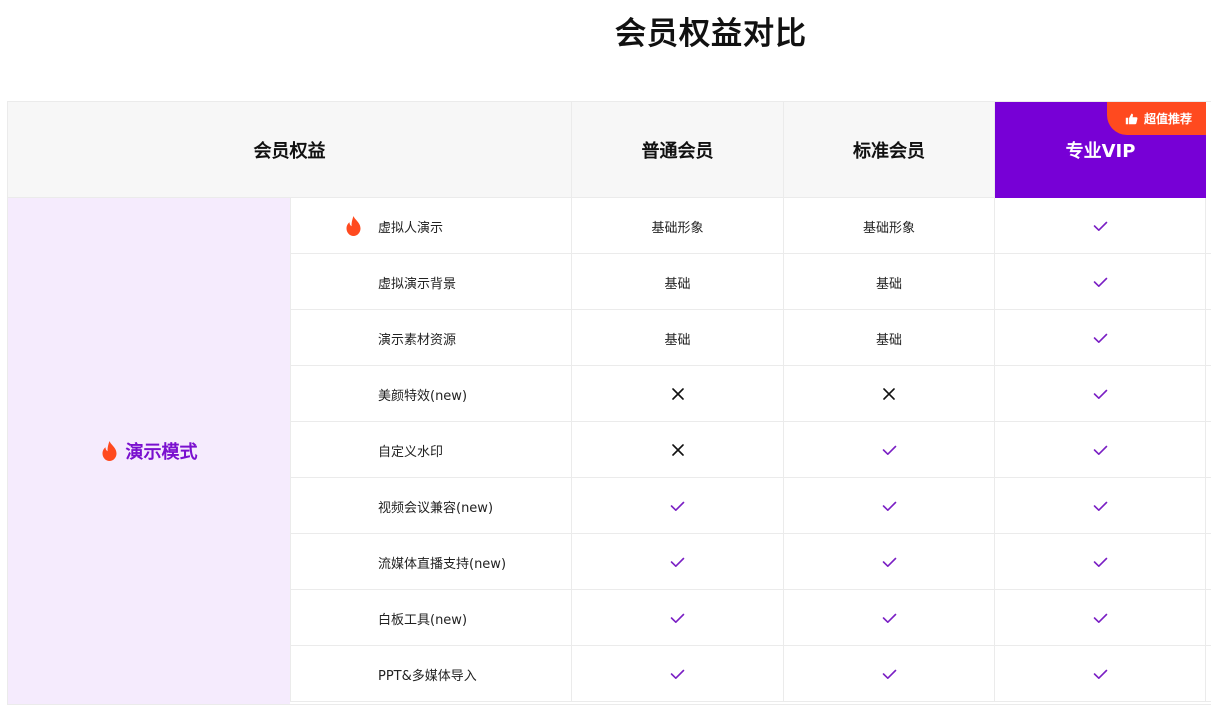 The image size is (1211, 711). I want to click on benefit-name: 视频会议兼容(new), so click(431, 506).